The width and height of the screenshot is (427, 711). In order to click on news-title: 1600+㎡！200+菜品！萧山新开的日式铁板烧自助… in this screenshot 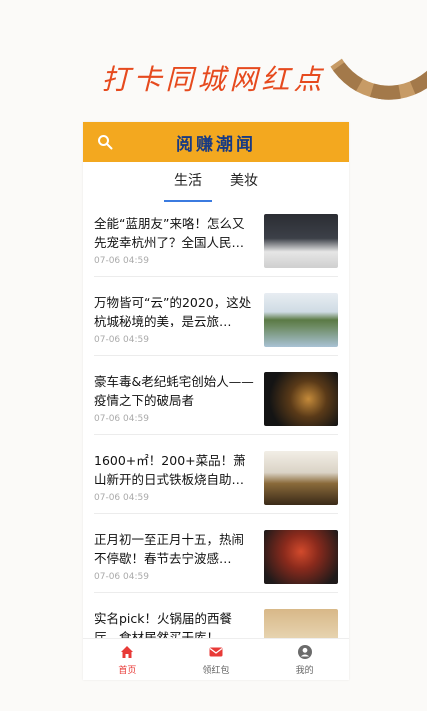, I will do `click(170, 469)`.